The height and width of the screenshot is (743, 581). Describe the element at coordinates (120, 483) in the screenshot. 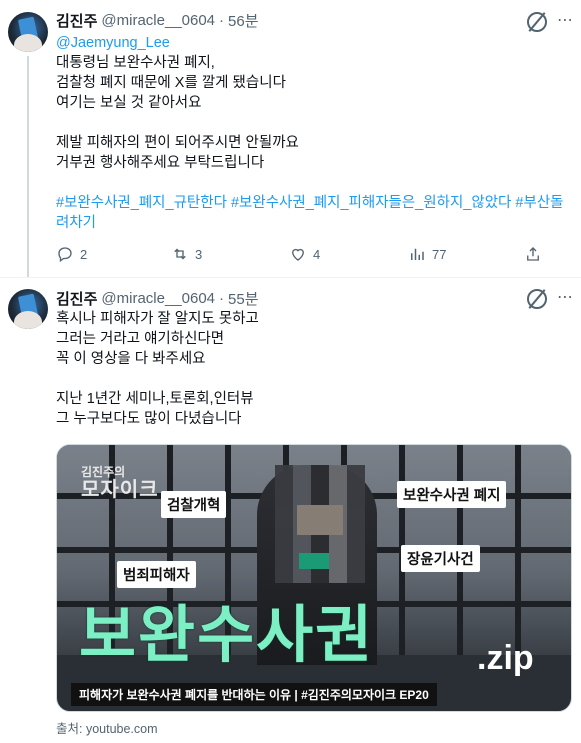

I see `show-logo: 김진주의 모자이크` at that location.